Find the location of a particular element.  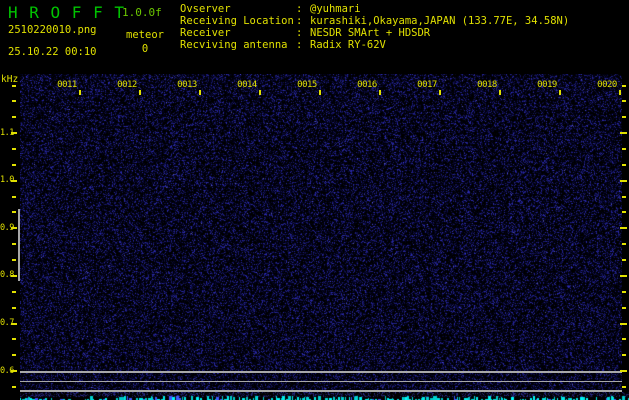

info-row-receiver: Receiver: NESDR SMArt + HDSDR is located at coordinates (374, 33).